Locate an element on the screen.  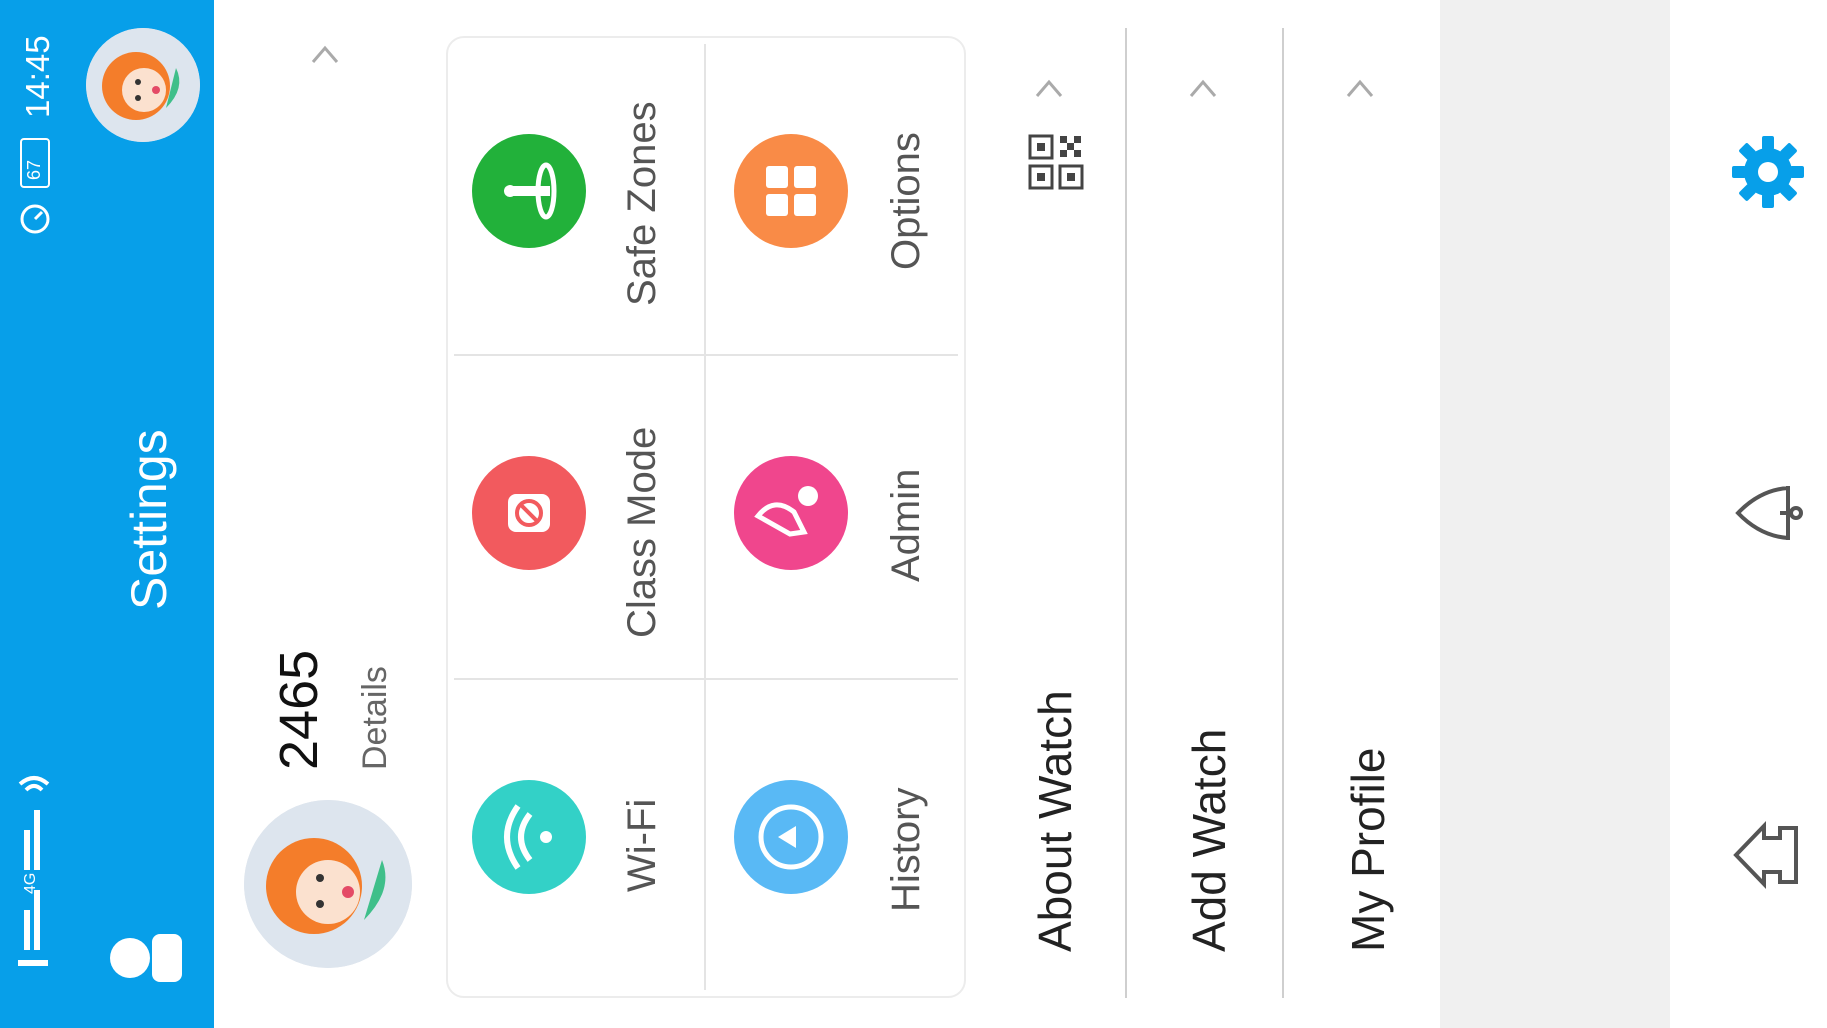
menu-item-add-watch: Add Watch is located at coordinates (1203, 515).